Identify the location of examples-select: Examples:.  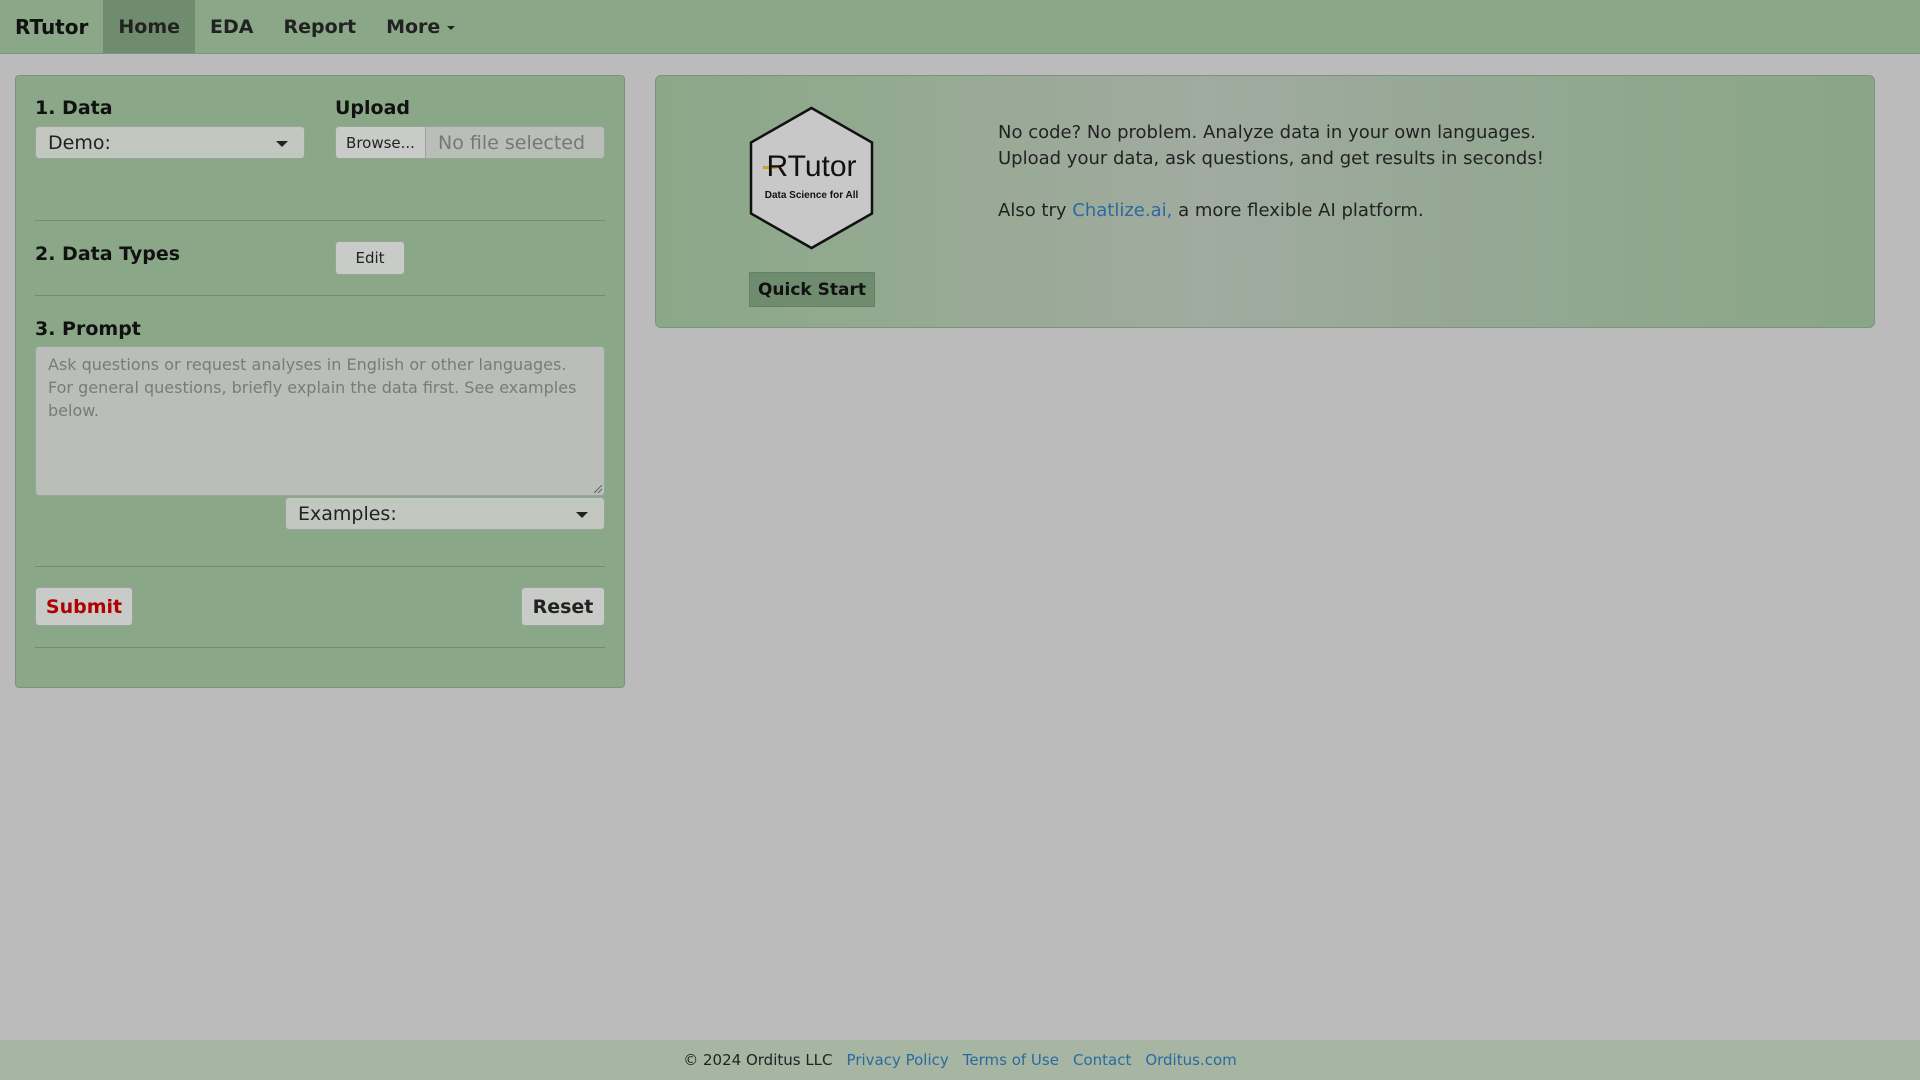
(445, 513).